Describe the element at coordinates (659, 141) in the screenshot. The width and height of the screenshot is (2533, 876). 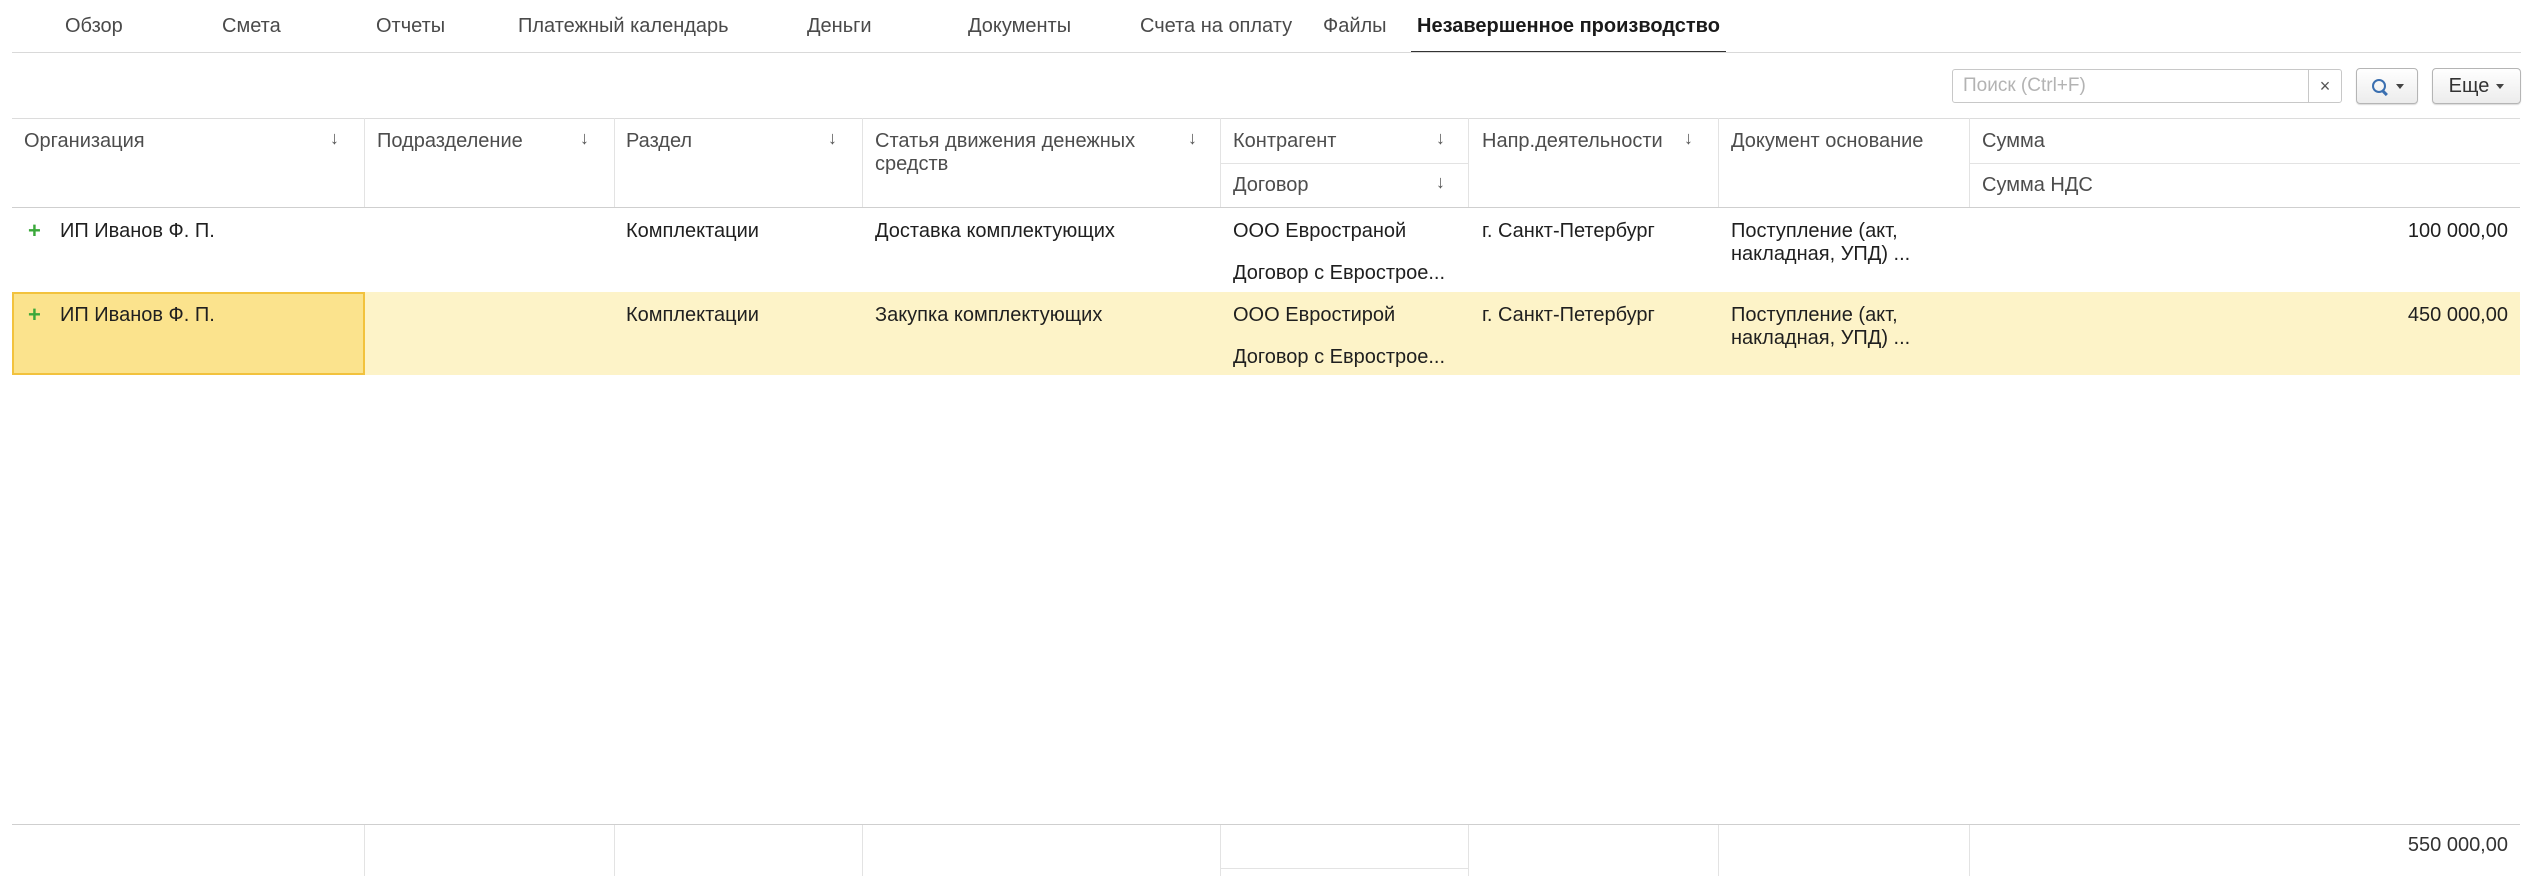
I see `header-section: Раздел` at that location.